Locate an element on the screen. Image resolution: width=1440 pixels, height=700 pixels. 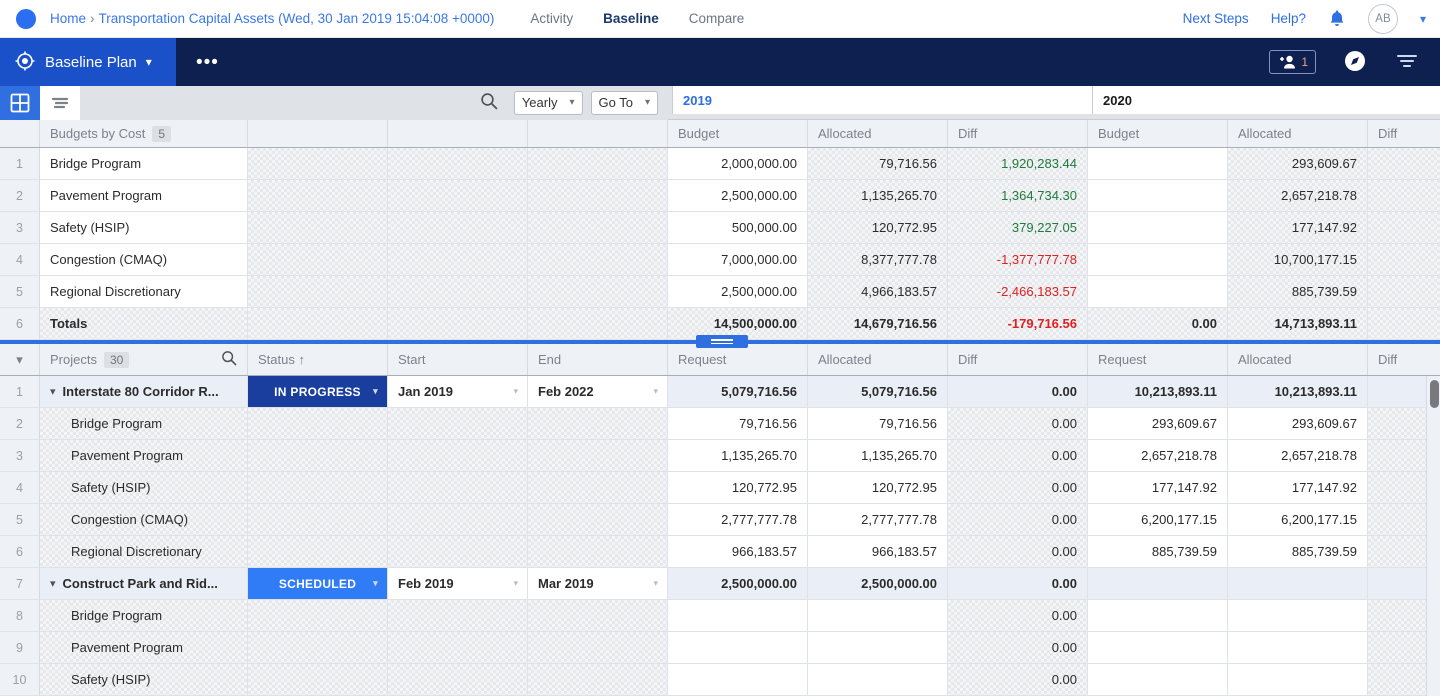
app-logo-icon is located at coordinates (26, 18).